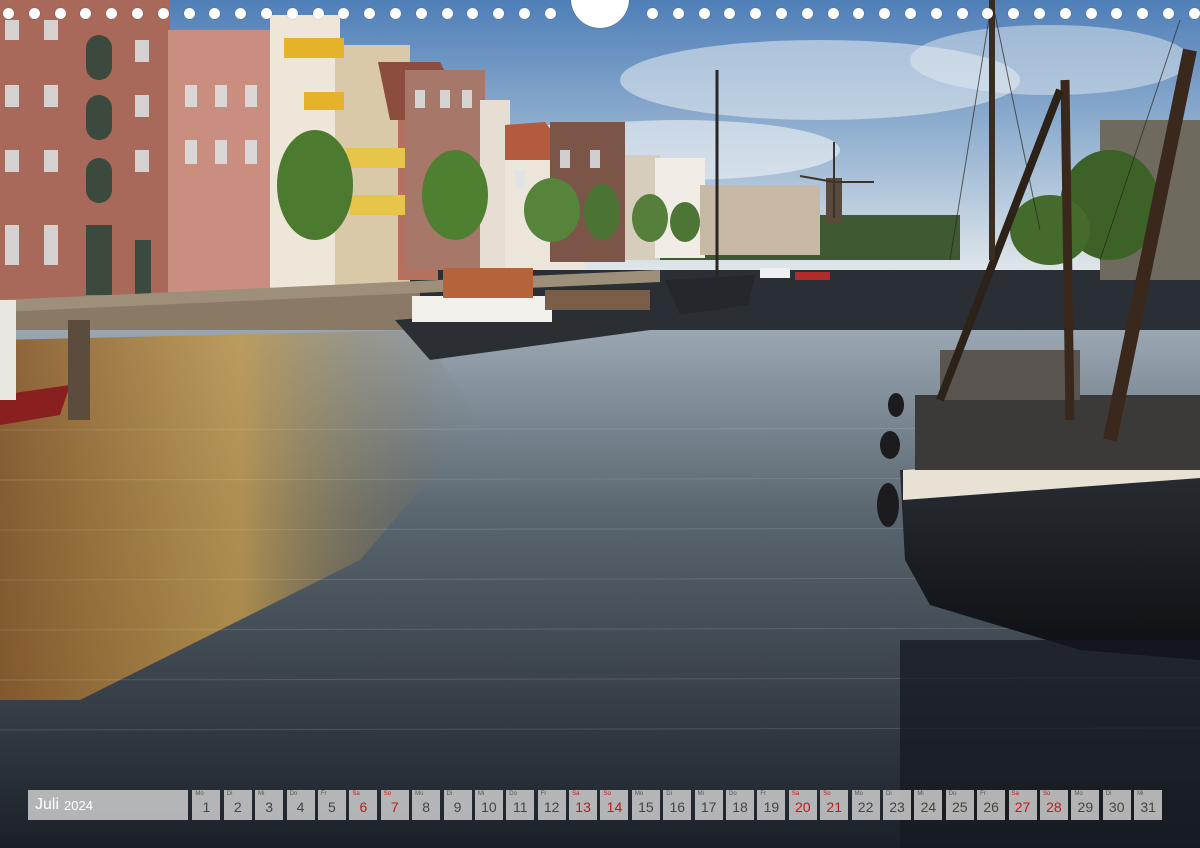 The image size is (1200, 848). Describe the element at coordinates (834, 805) in the screenshot. I see `day-cell: So 21` at that location.